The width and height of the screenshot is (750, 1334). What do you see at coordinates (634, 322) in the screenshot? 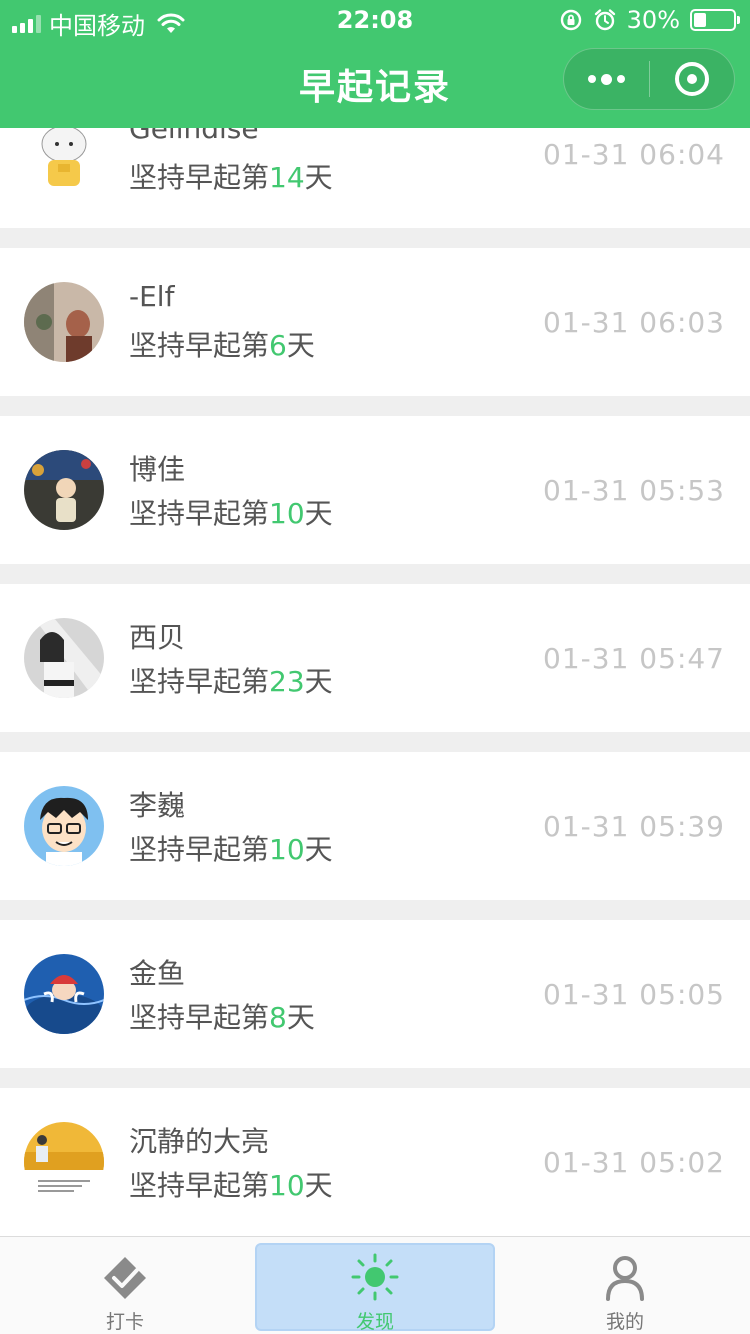
I see `checkin-time: 01-31 06:03` at bounding box center [634, 322].